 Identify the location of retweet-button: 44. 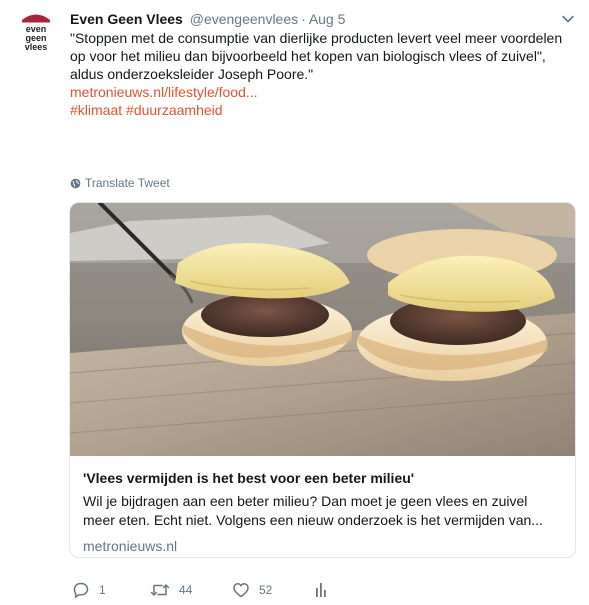
(171, 590).